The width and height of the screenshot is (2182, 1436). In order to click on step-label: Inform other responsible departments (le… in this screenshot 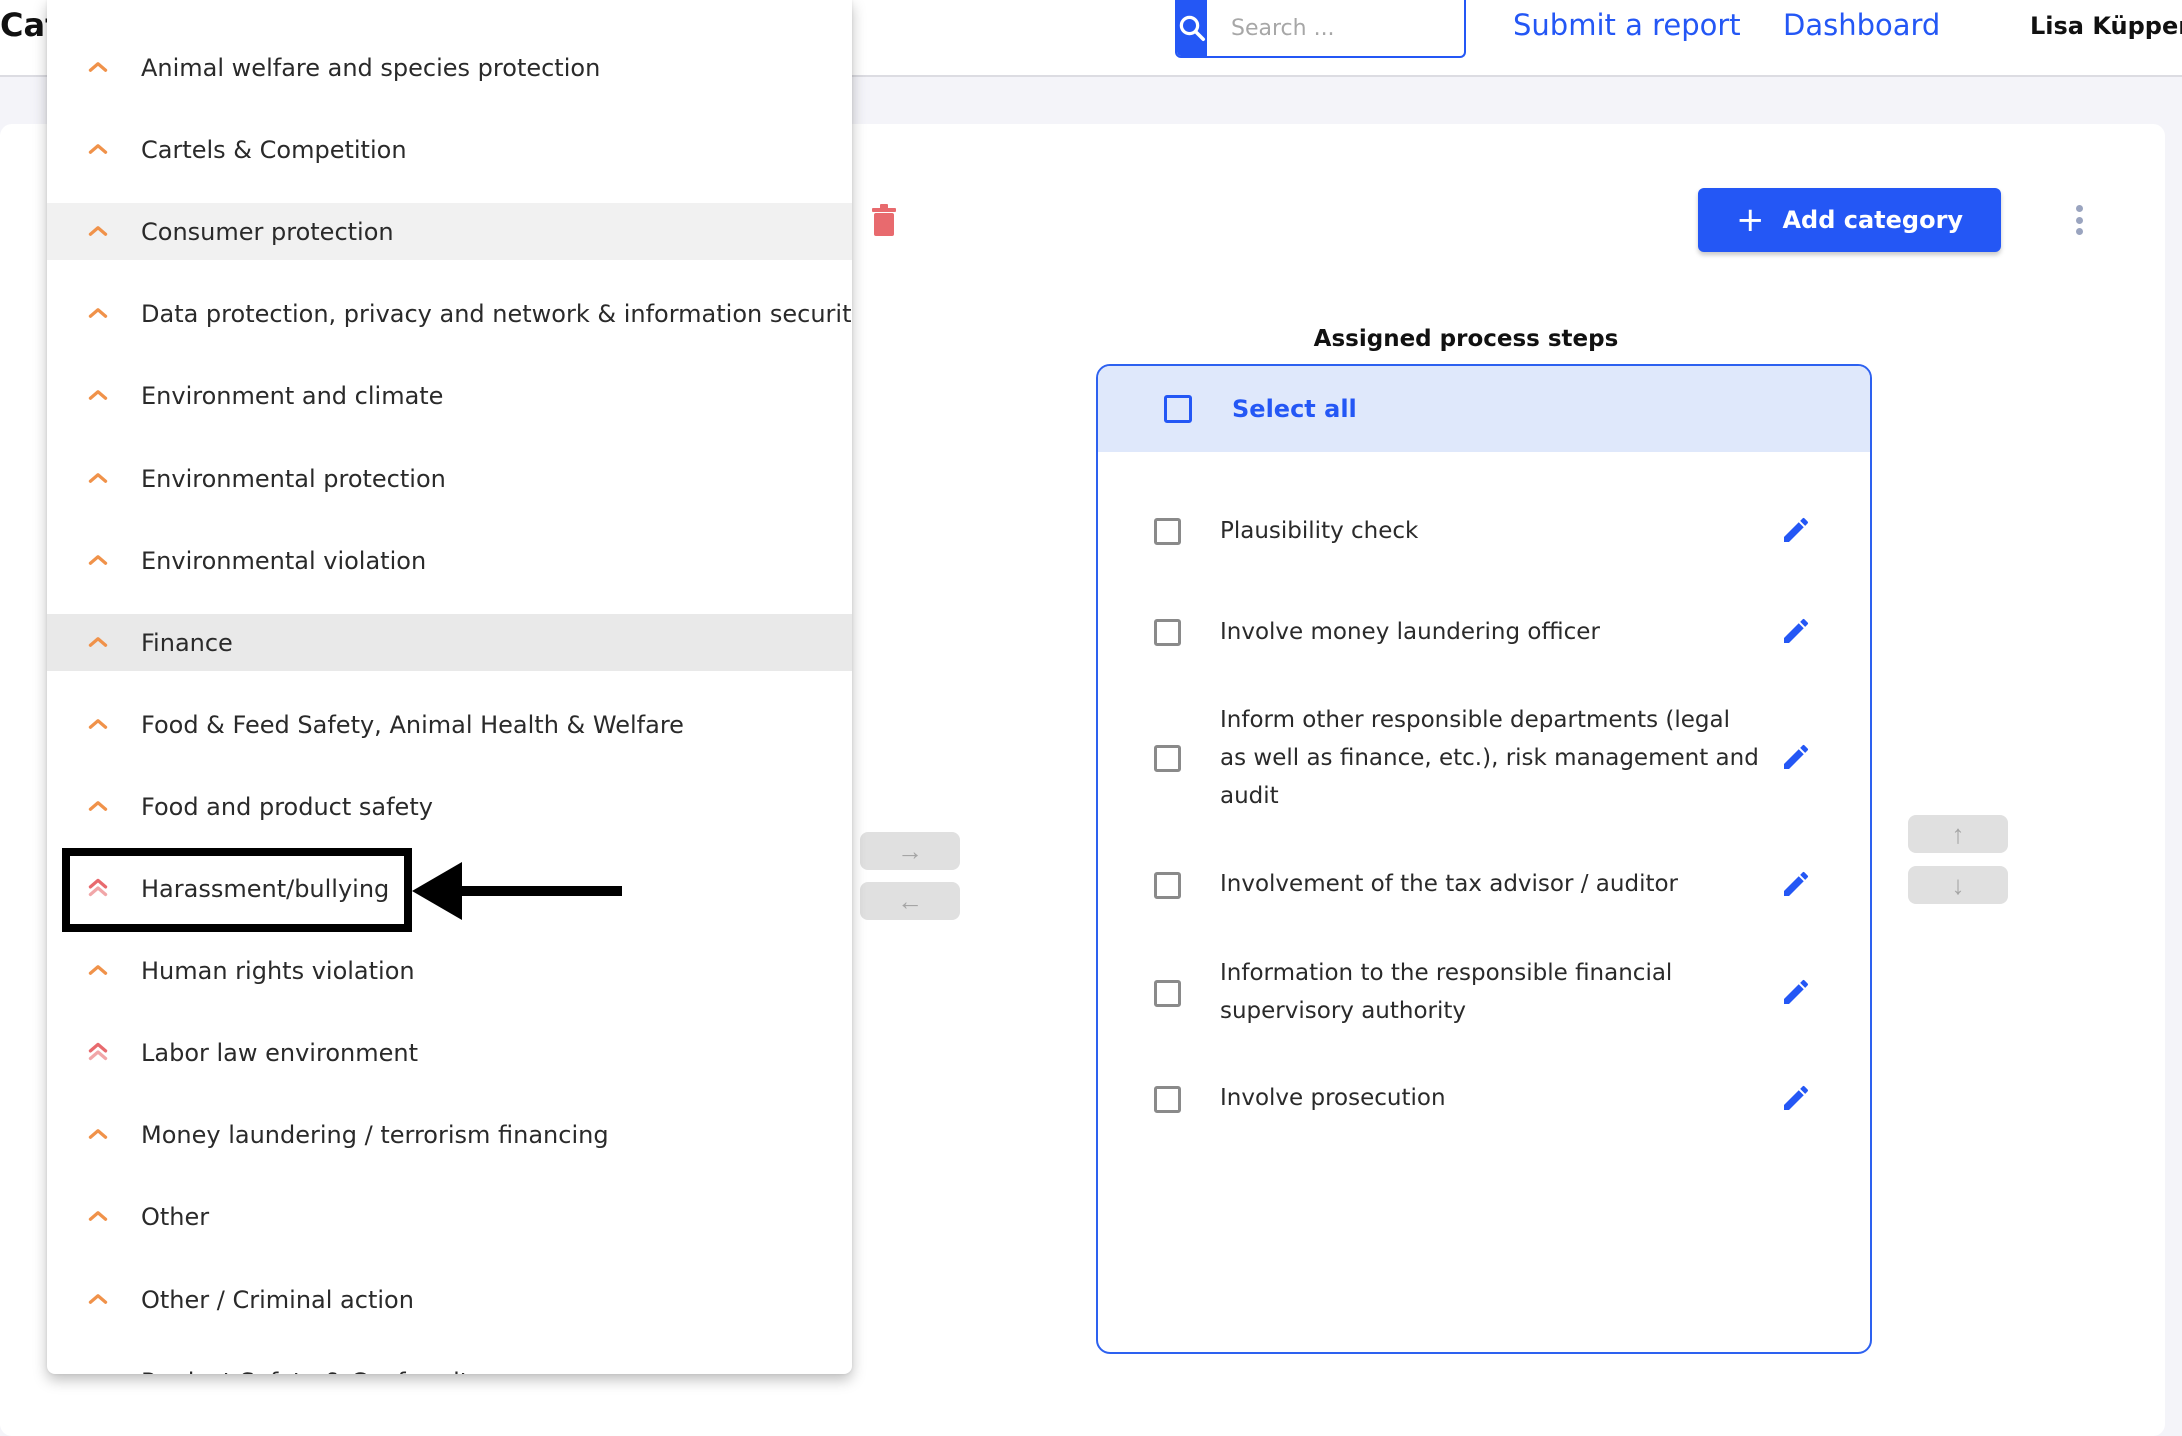, I will do `click(1489, 758)`.